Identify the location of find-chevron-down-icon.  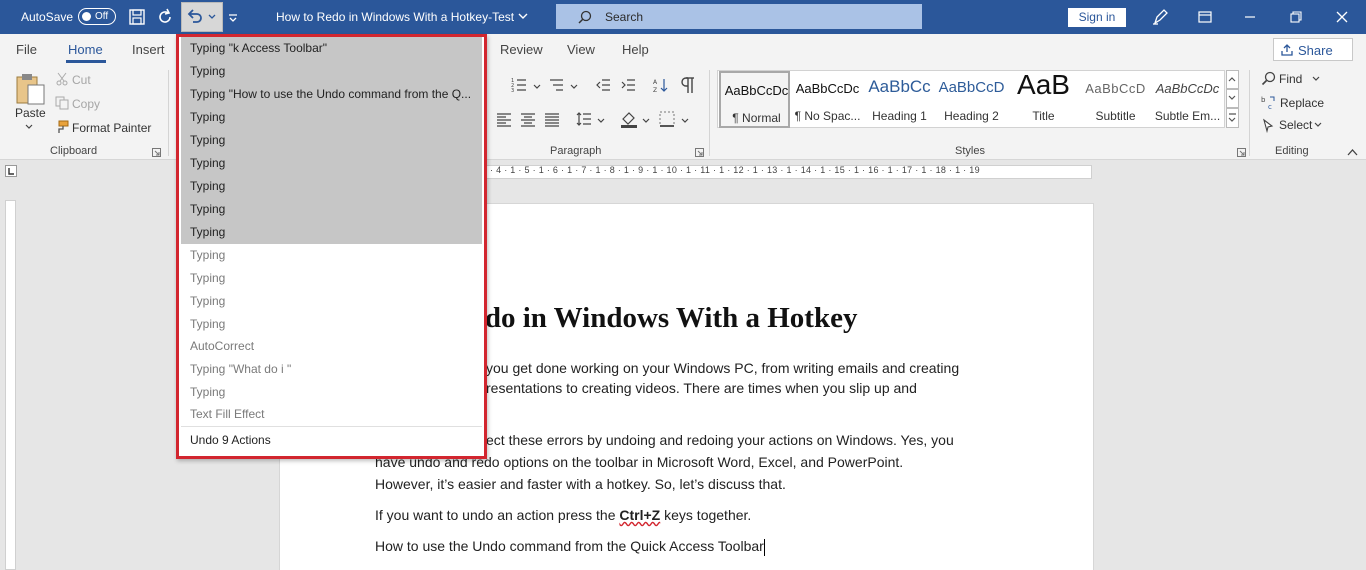
(1316, 79).